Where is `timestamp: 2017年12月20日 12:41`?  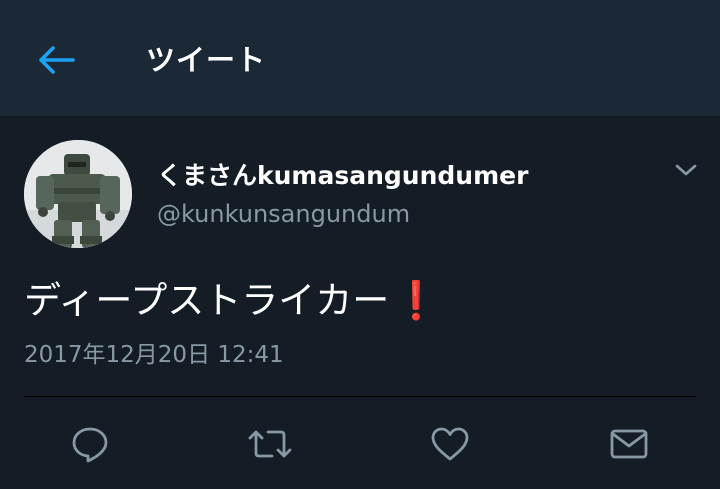 timestamp: 2017年12月20日 12:41 is located at coordinates (154, 355).